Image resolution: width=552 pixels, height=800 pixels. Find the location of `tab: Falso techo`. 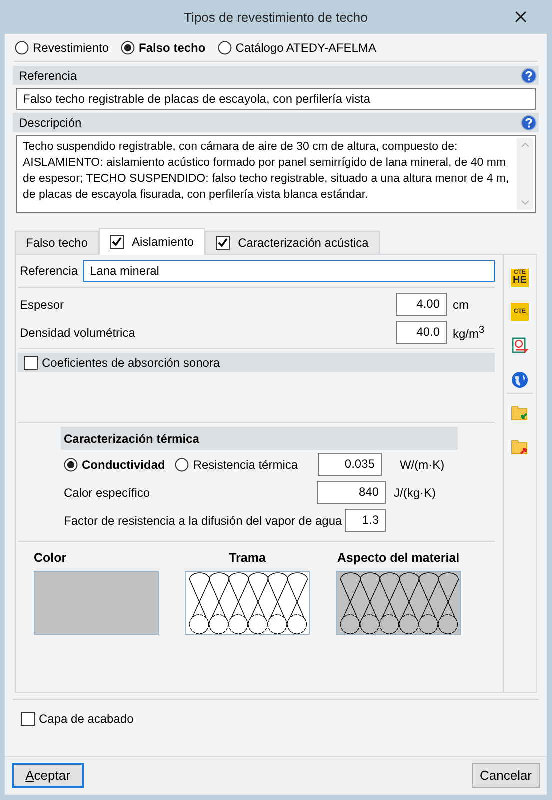

tab: Falso techo is located at coordinates (57, 242).